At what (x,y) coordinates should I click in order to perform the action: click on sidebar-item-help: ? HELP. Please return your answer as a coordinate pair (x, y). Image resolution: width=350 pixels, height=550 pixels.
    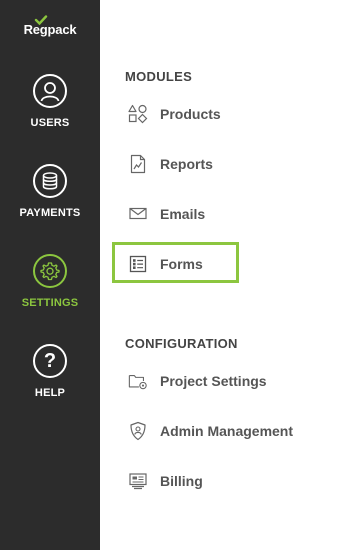
    Looking at the image, I should click on (50, 371).